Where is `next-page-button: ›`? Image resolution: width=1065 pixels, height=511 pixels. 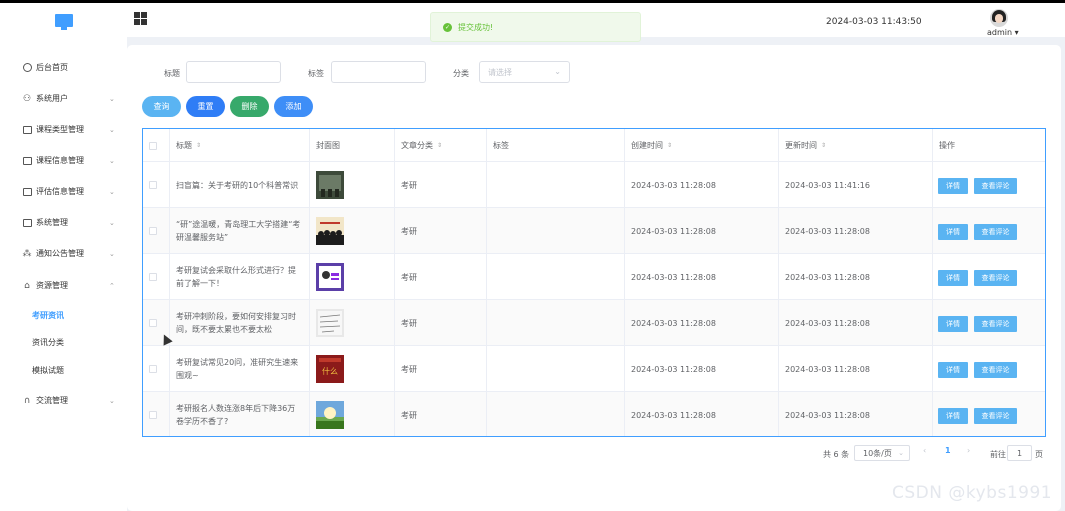 next-page-button: › is located at coordinates (968, 450).